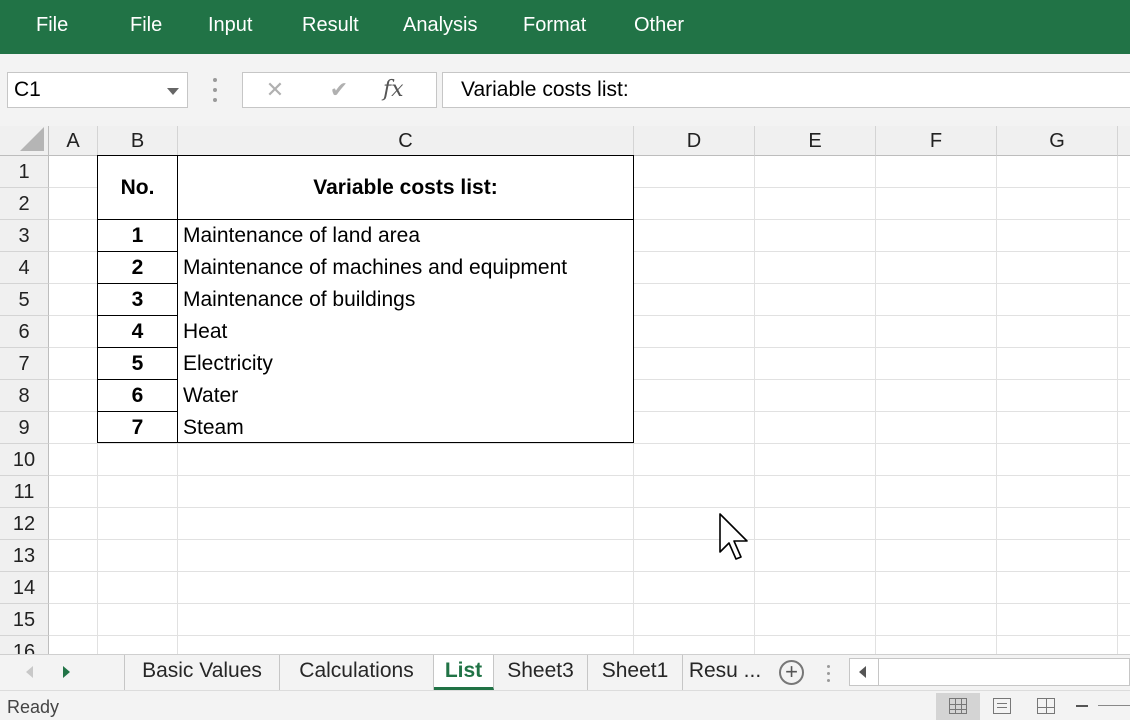 This screenshot has width=1130, height=720. I want to click on item-name-cell: Steam, so click(405, 427).